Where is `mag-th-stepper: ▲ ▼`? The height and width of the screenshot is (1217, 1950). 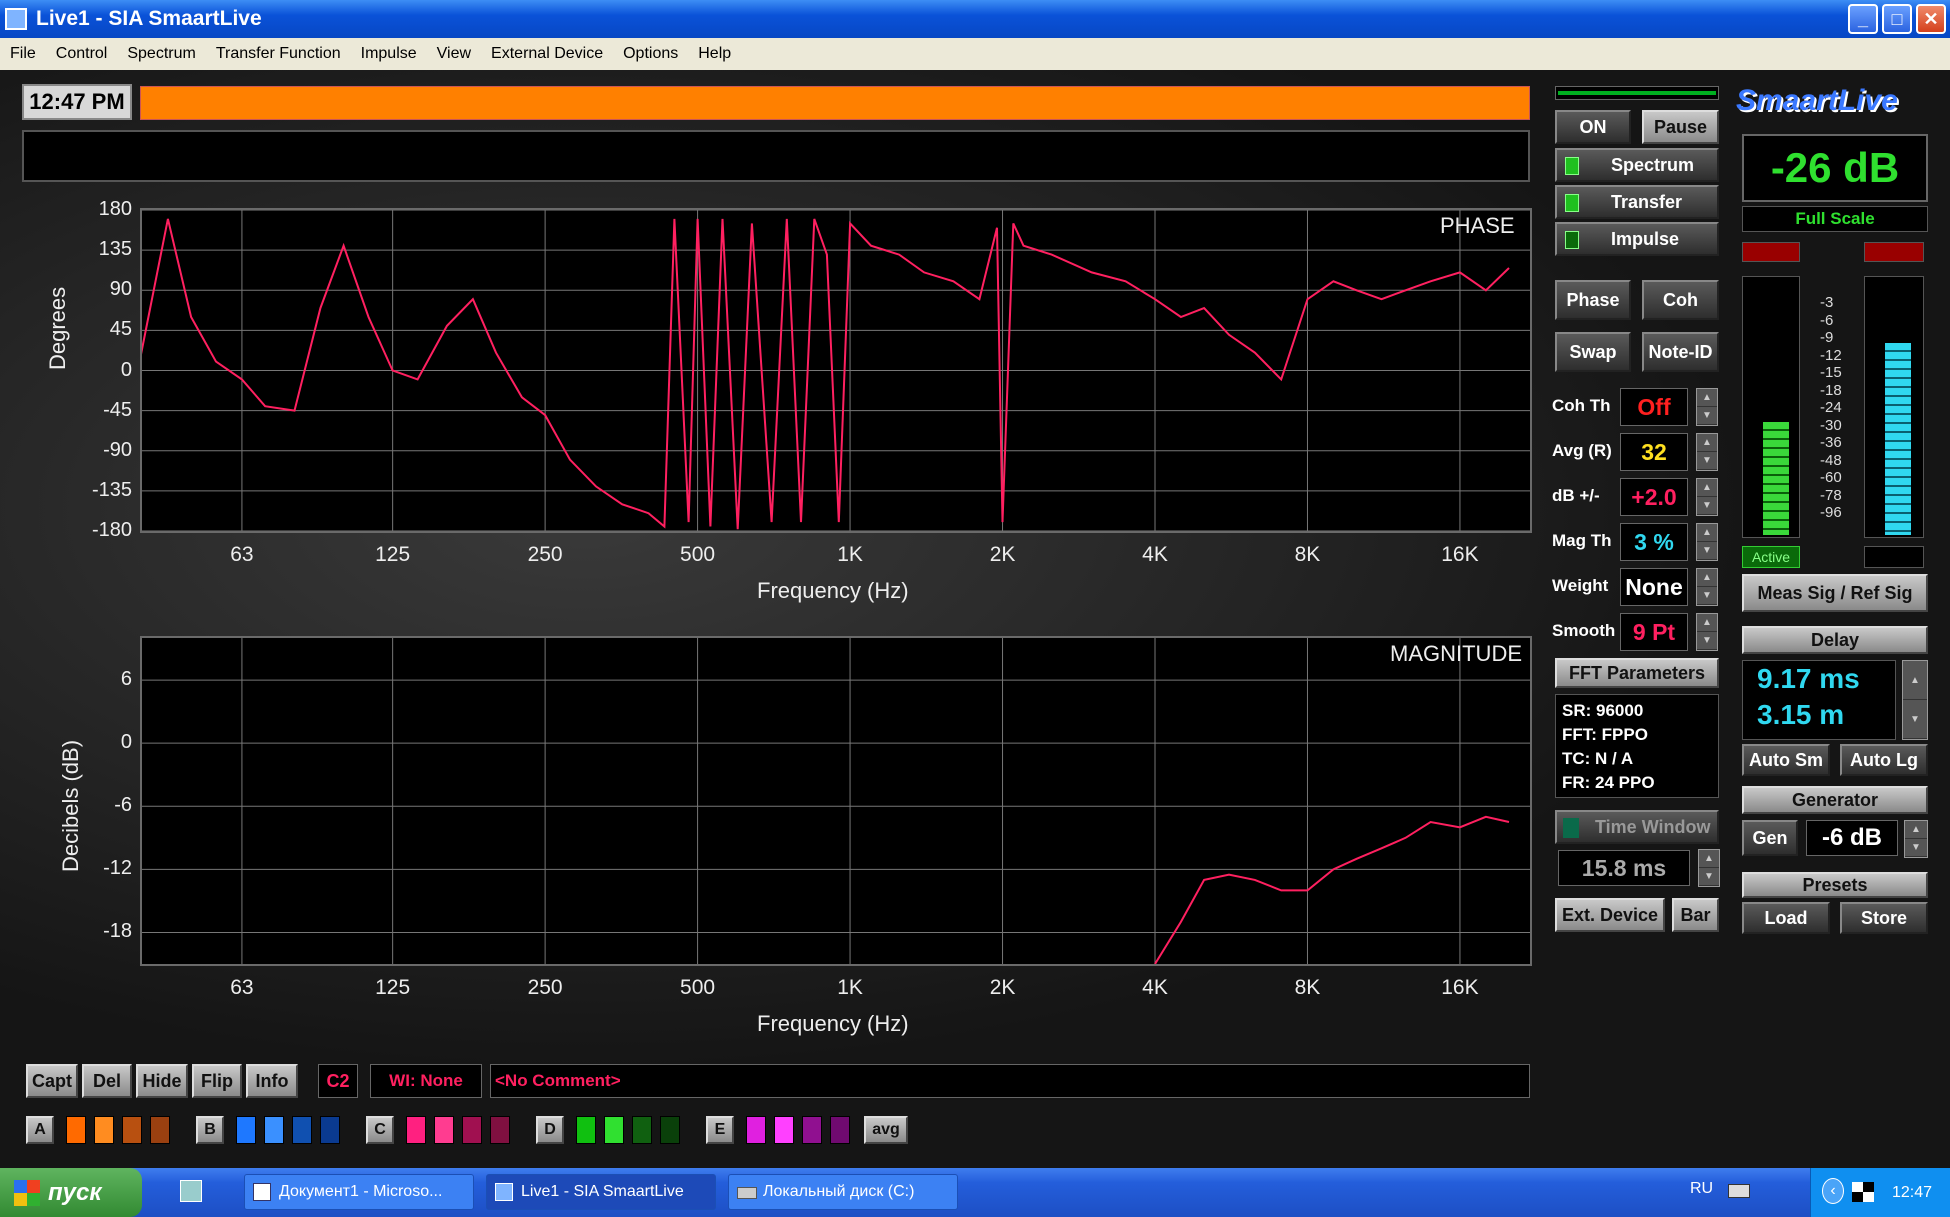 mag-th-stepper: ▲ ▼ is located at coordinates (1707, 542).